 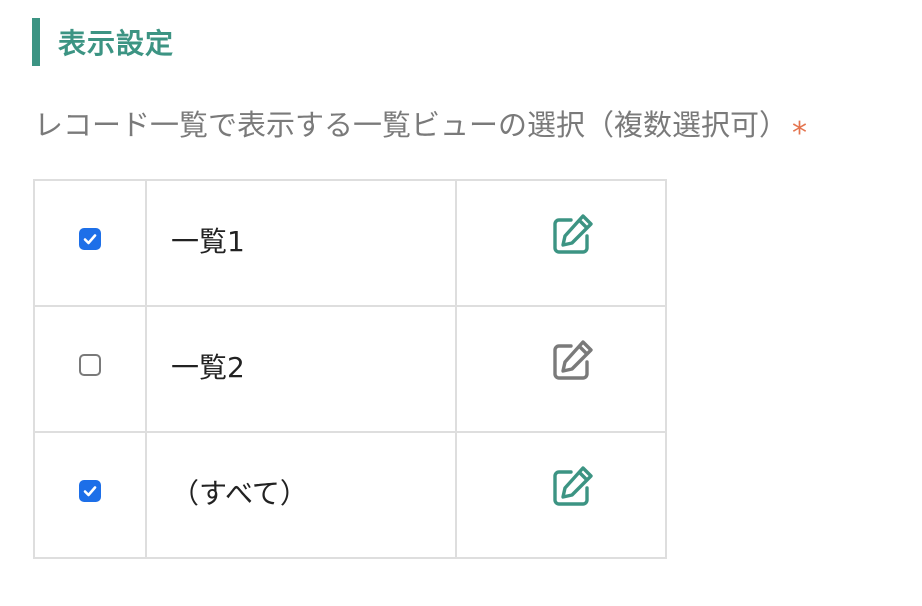 I want to click on section-header: 表示設定, so click(x=103, y=42).